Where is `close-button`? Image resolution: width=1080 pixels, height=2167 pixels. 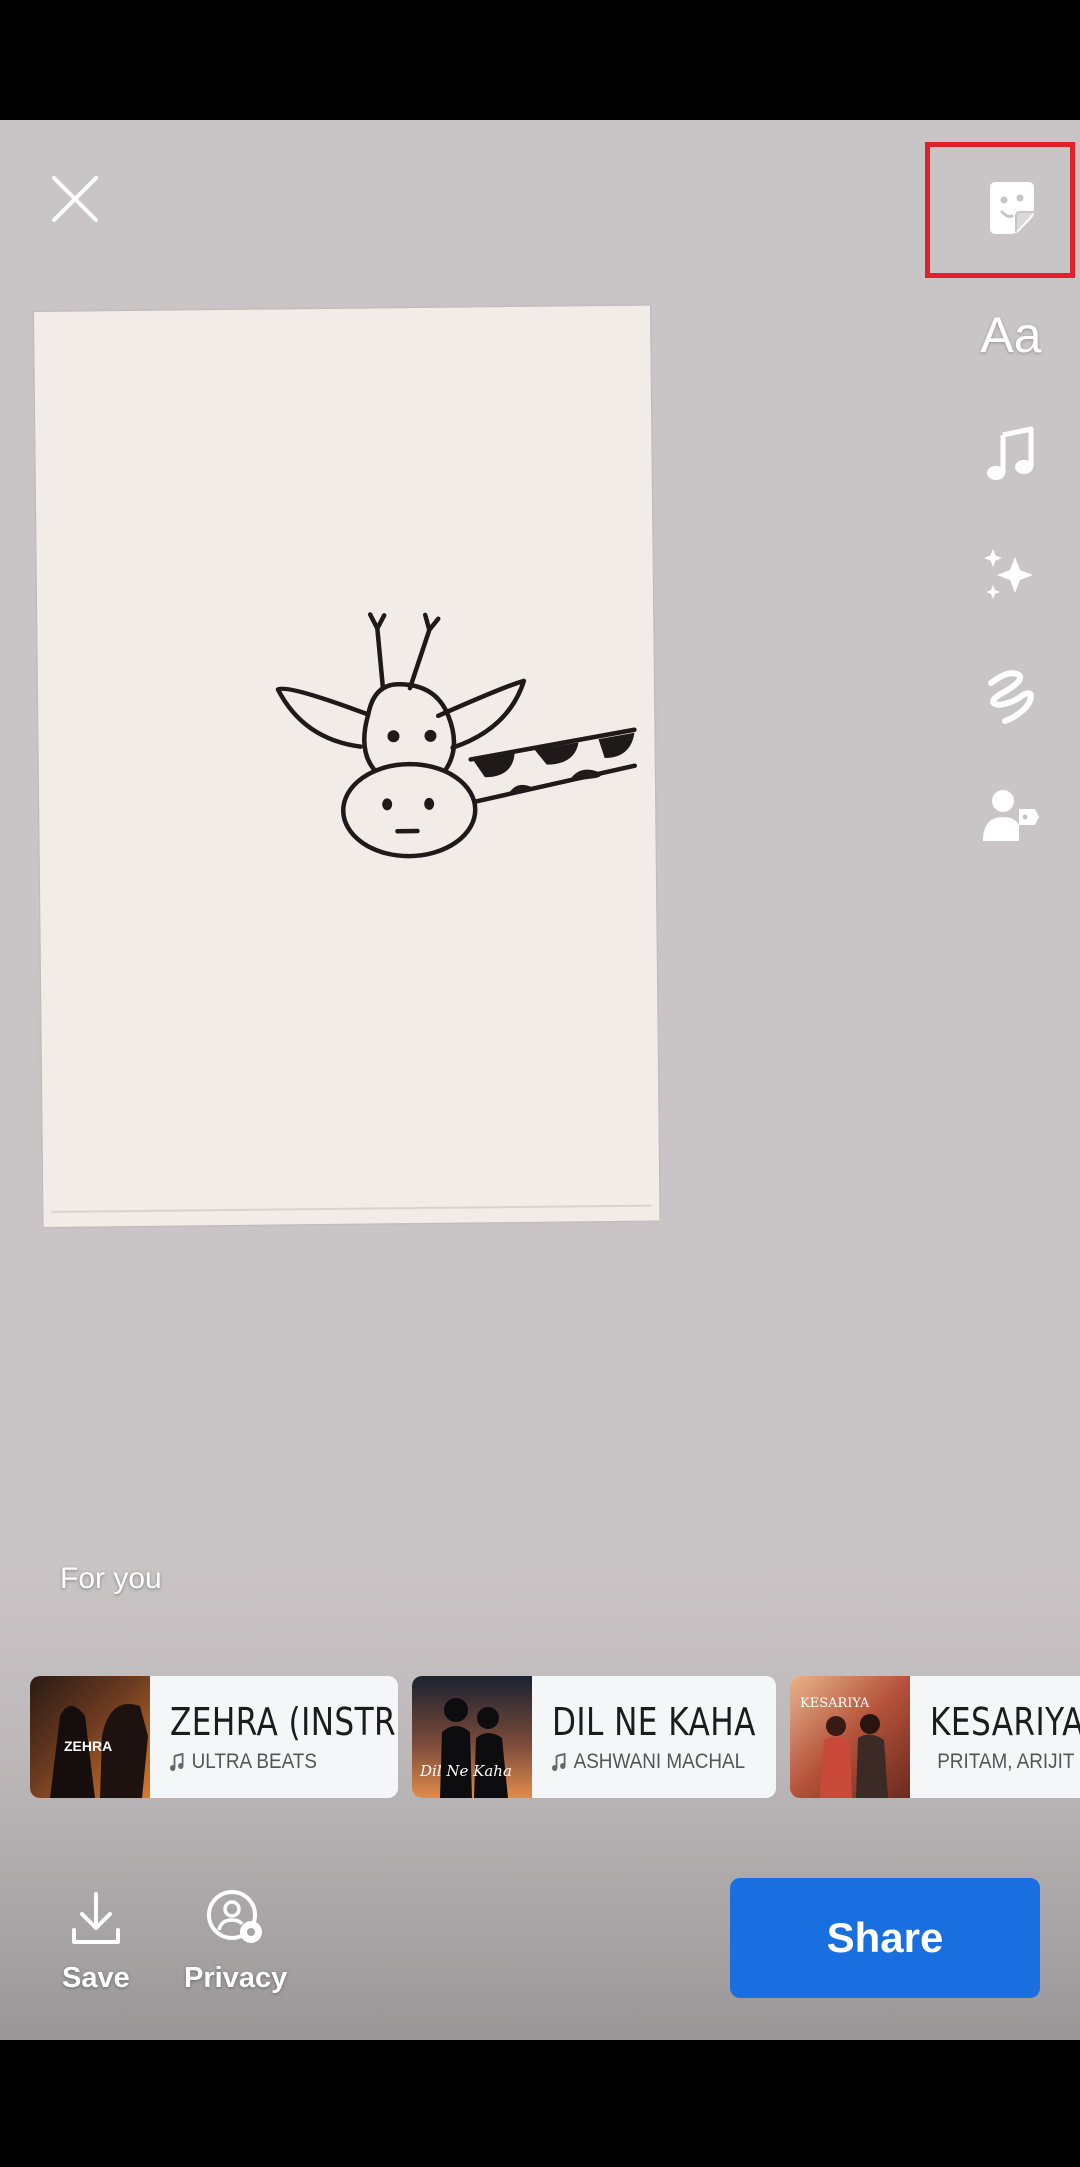
close-button is located at coordinates (75, 199).